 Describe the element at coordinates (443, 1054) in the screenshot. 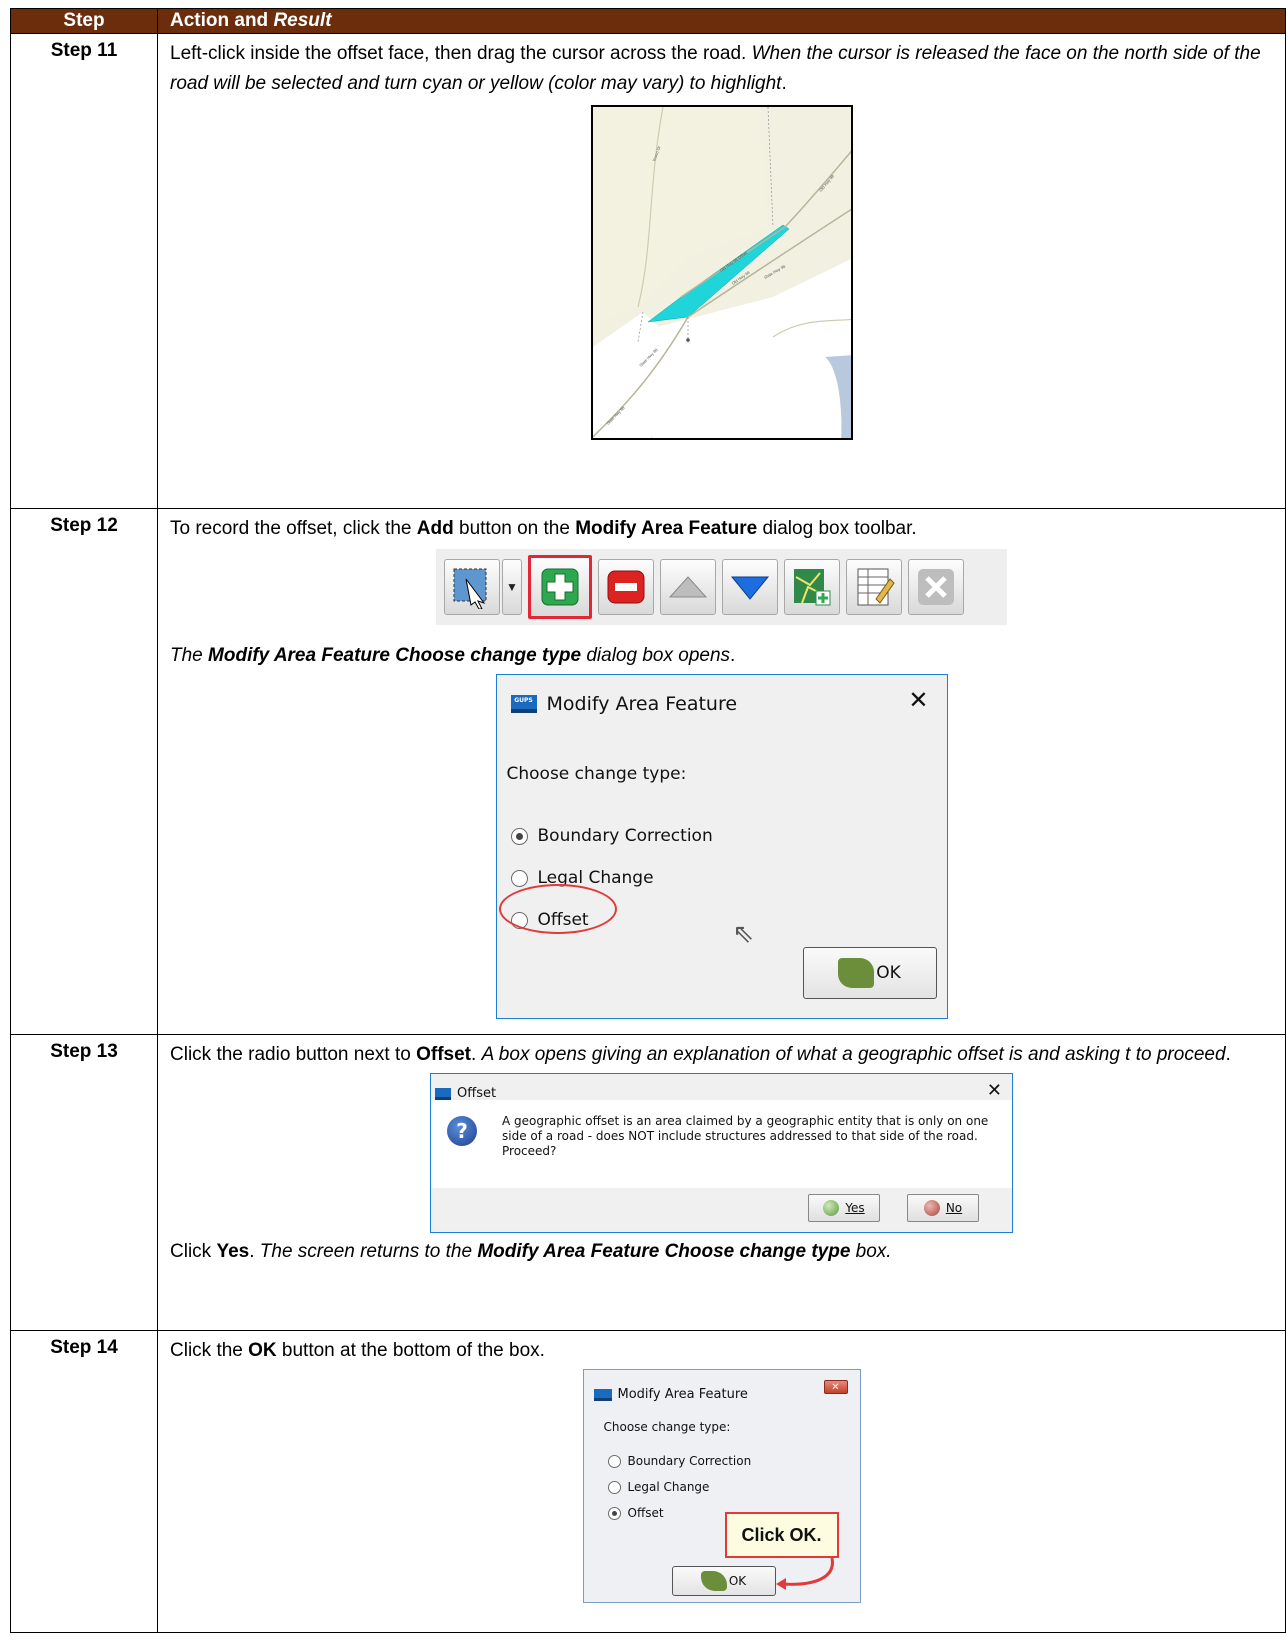

I see `offset-label: Offset` at that location.